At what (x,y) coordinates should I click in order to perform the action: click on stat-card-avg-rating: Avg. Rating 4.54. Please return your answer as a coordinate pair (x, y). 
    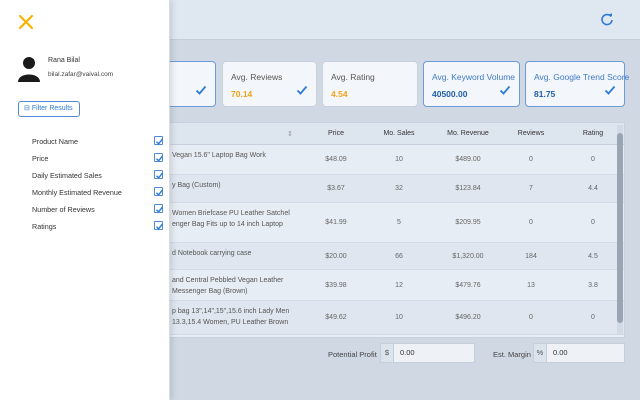
    Looking at the image, I should click on (370, 84).